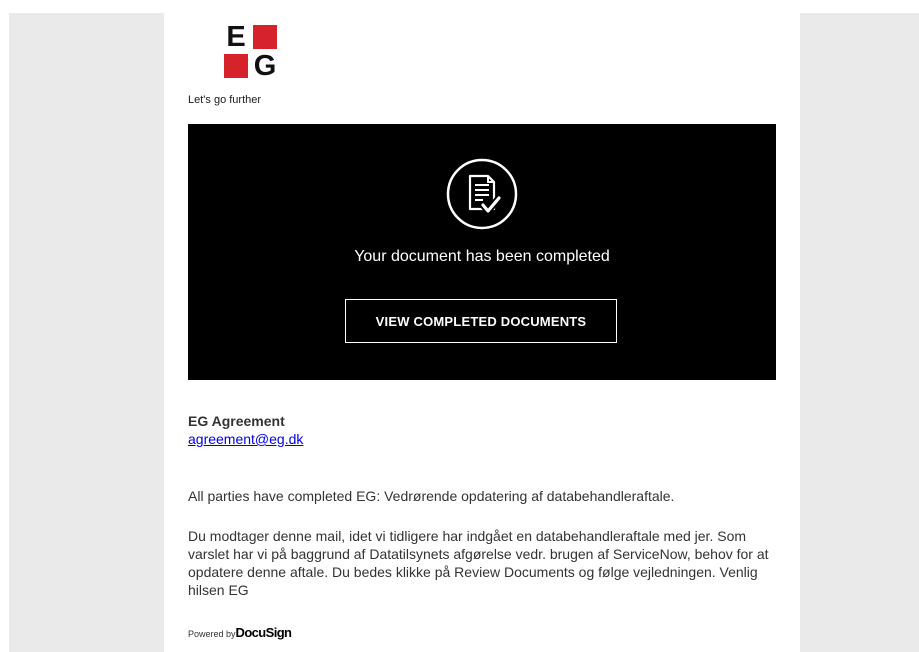  Describe the element at coordinates (263, 632) in the screenshot. I see `docusign-logo: DocuSign` at that location.